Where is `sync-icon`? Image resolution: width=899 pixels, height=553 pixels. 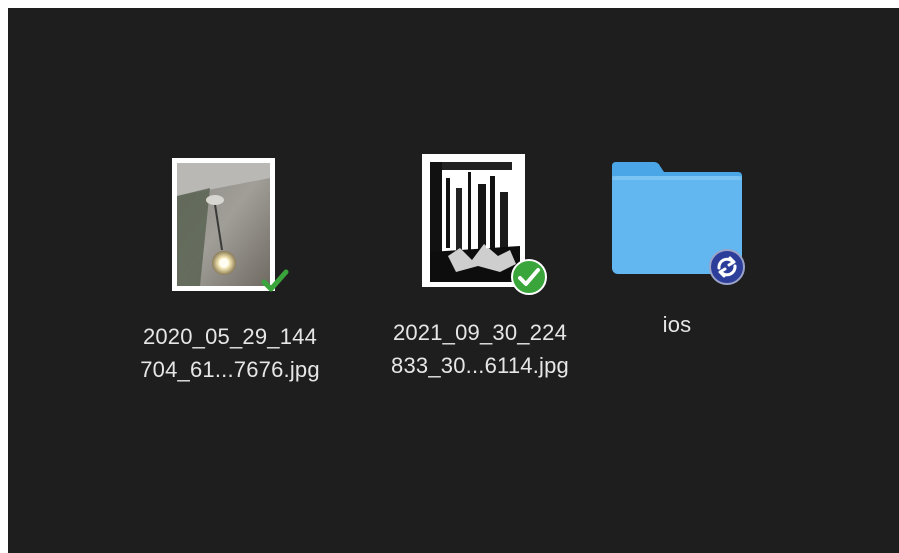
sync-icon is located at coordinates (727, 267).